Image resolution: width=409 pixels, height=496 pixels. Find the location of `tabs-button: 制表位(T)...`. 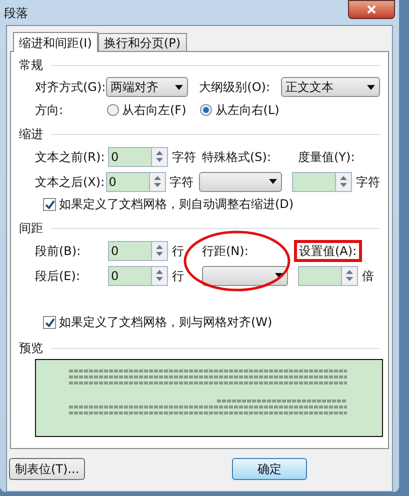

tabs-button: 制表位(T)... is located at coordinates (47, 469).